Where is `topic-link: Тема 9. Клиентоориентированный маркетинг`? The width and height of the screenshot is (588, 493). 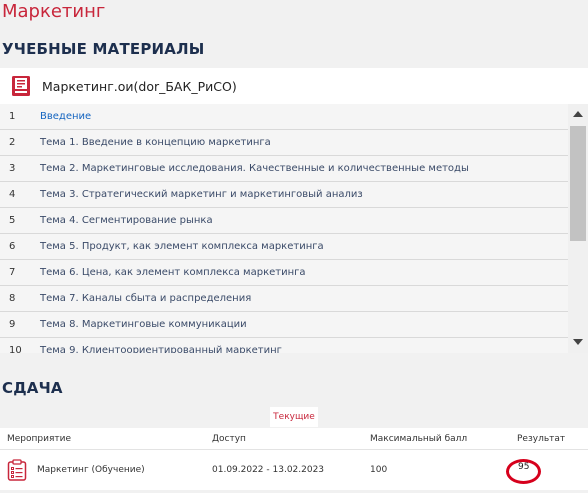
topic-link: Тема 9. Клиентоориентированный маркетинг is located at coordinates (161, 349).